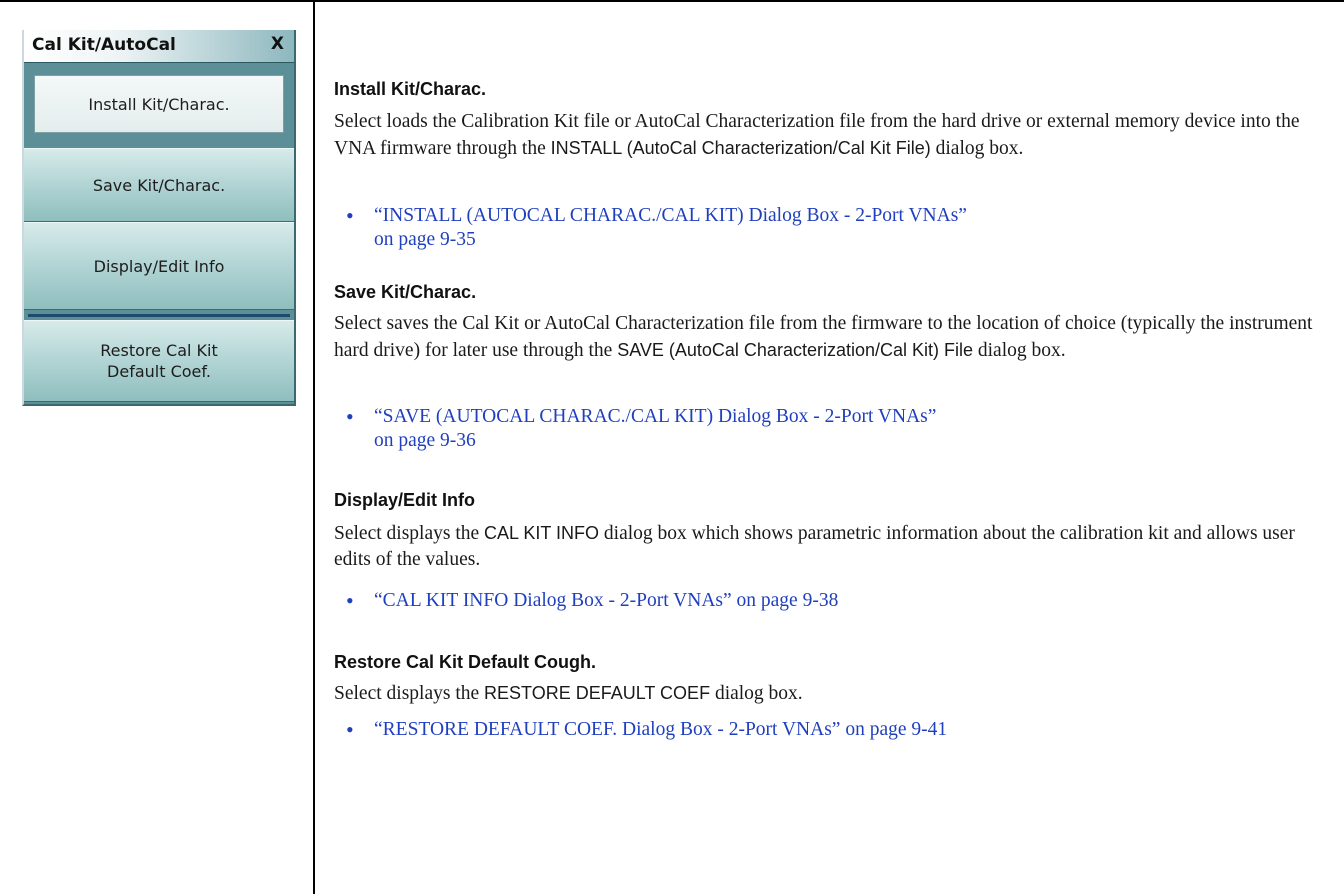 Image resolution: width=1344 pixels, height=894 pixels. Describe the element at coordinates (425, 441) in the screenshot. I see `save-link-line2: on page 9-36` at that location.